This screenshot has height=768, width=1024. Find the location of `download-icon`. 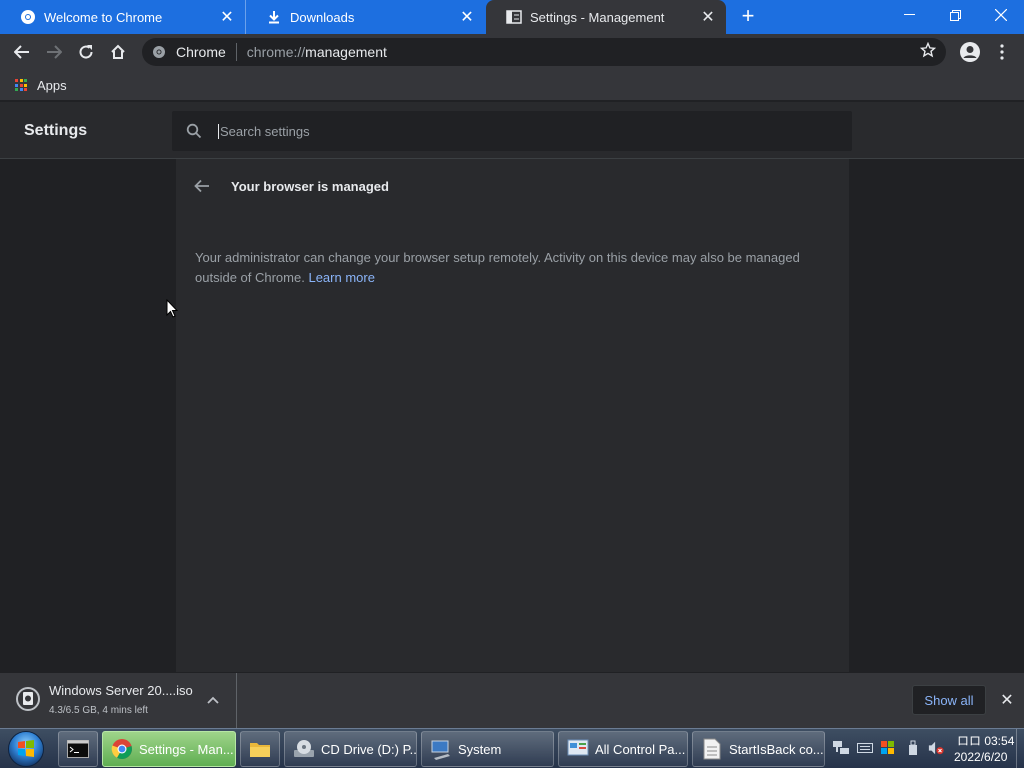

download-icon is located at coordinates (274, 17).